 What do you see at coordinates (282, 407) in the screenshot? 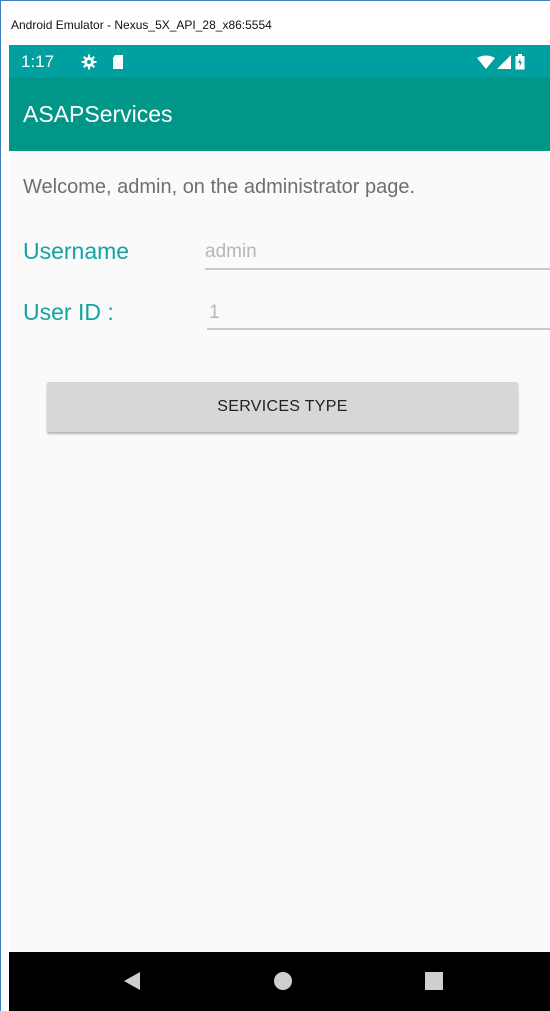
I see `services-type-button: SERVICES TYPE` at bounding box center [282, 407].